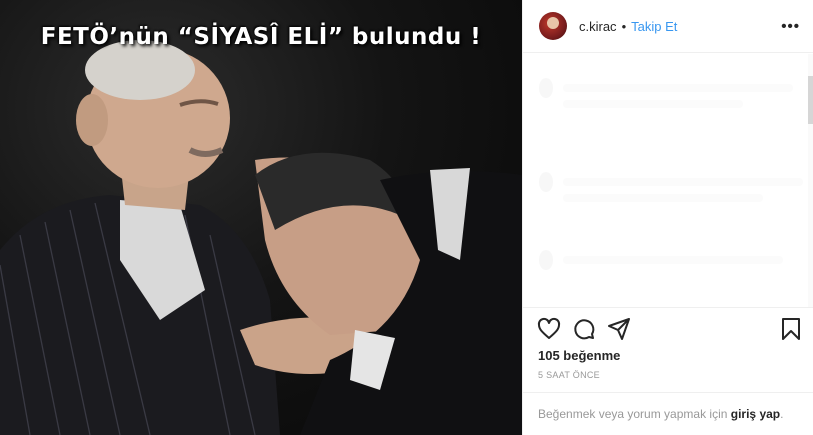  What do you see at coordinates (598, 26) in the screenshot?
I see `username-link: c.kirac` at bounding box center [598, 26].